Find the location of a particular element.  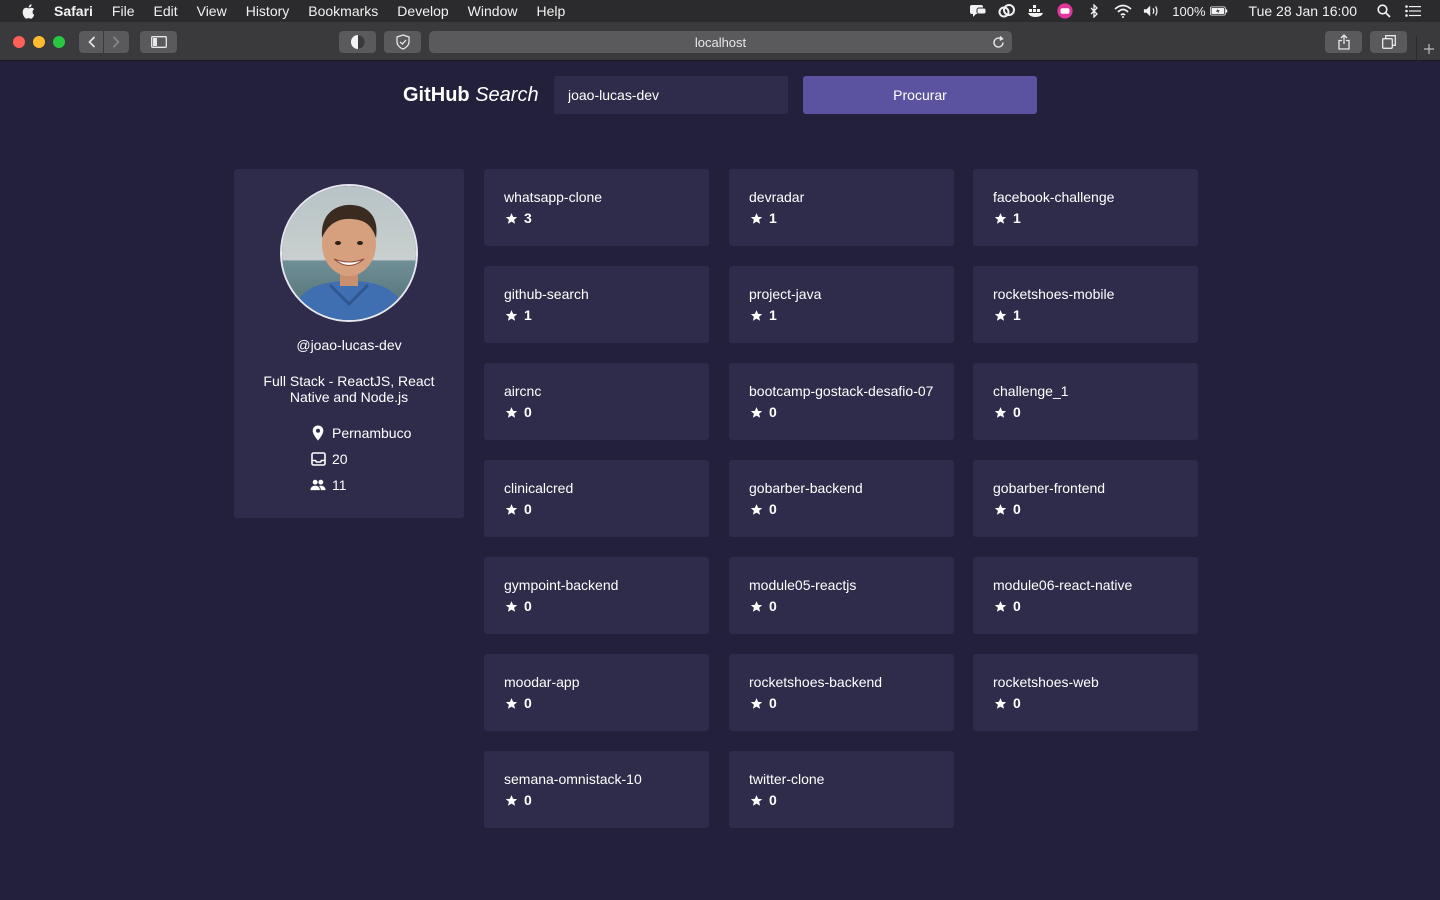

spotlight-search-icon is located at coordinates (1384, 11).